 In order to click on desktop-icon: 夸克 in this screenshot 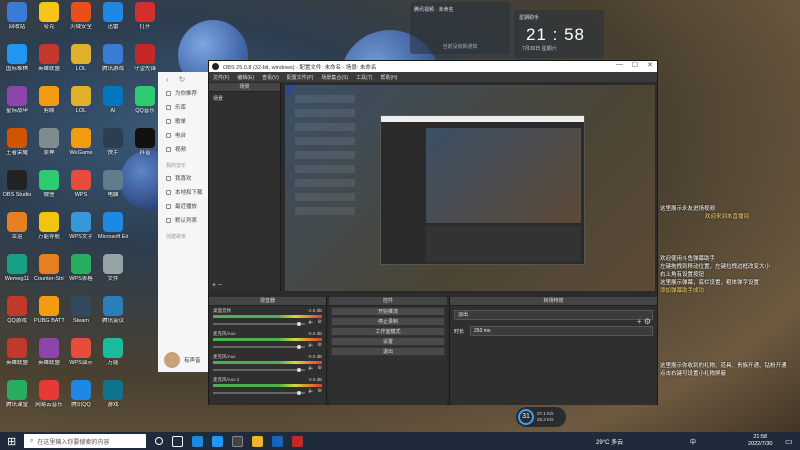, I will do `click(49, 16)`.